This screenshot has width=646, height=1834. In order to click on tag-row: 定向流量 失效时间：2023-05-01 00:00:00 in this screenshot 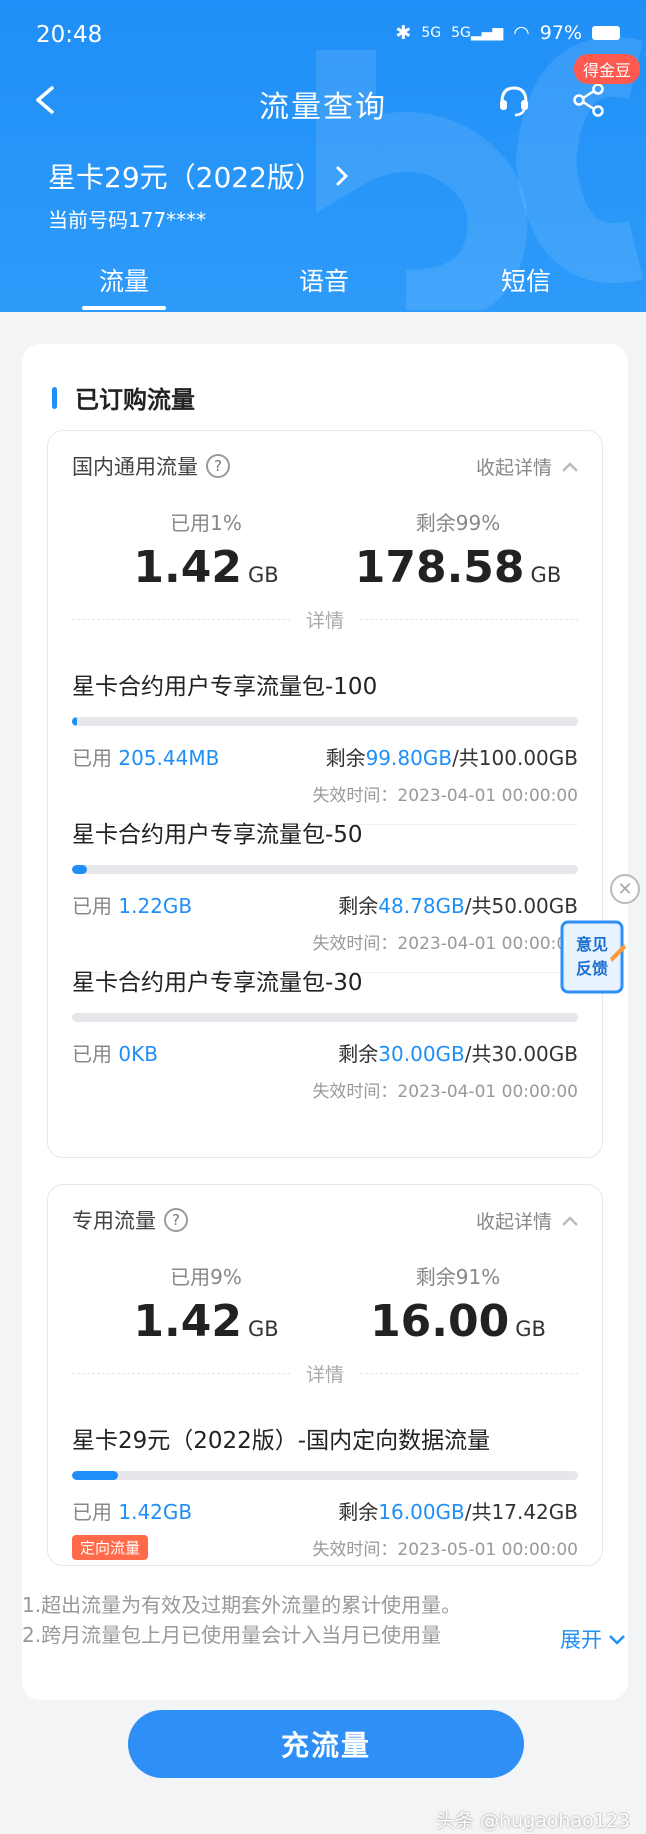, I will do `click(325, 1542)`.